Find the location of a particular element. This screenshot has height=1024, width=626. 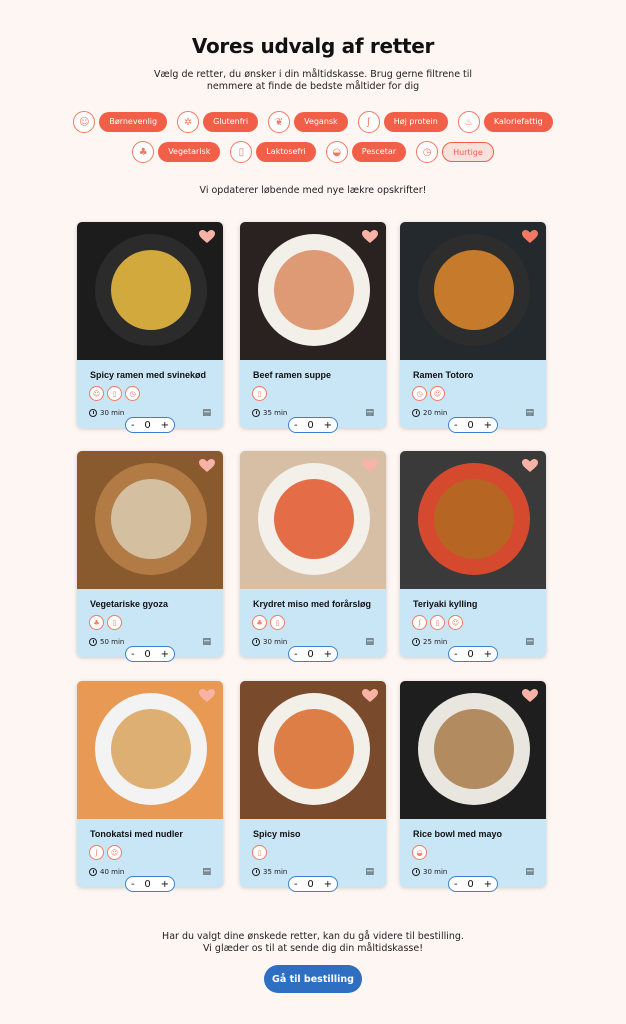

dish-name: Rice bowl med mayo is located at coordinates (458, 834).